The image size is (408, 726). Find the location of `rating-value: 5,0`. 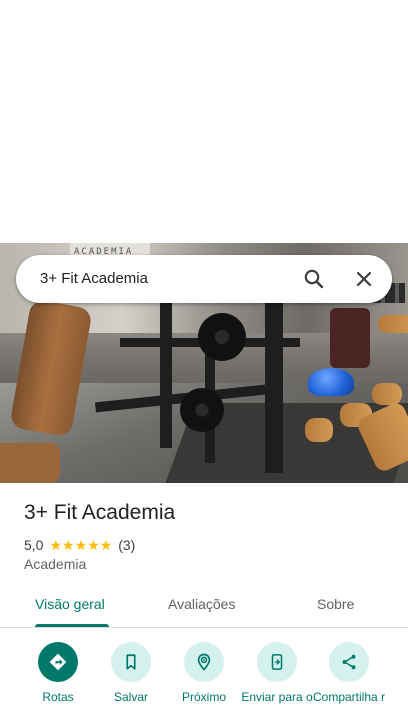

rating-value: 5,0 is located at coordinates (34, 545).